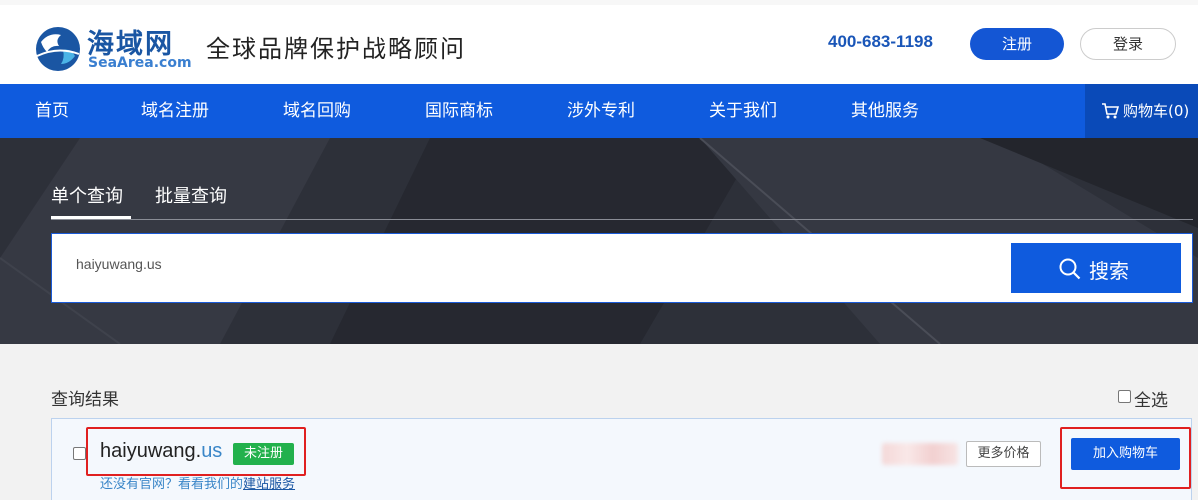 The width and height of the screenshot is (1198, 500). Describe the element at coordinates (196, 451) in the screenshot. I see `domain-highlight-box` at that location.